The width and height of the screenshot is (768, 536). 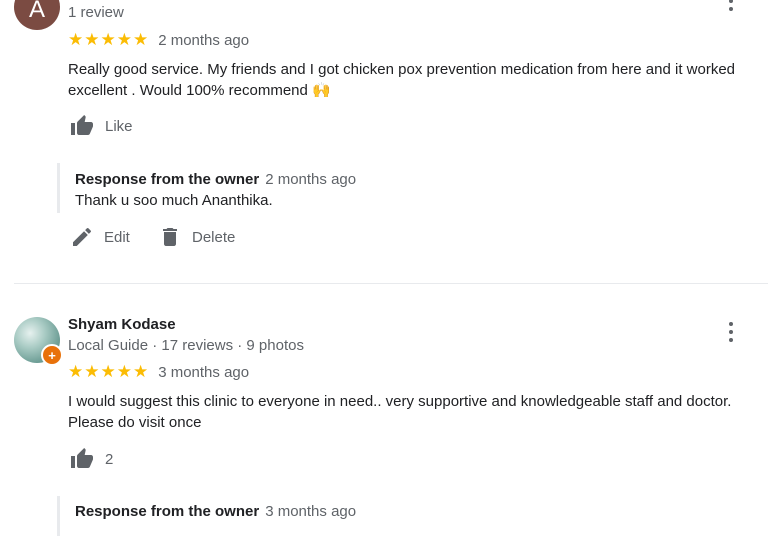 What do you see at coordinates (135, 422) in the screenshot?
I see `review-text-line: Please do visit once` at bounding box center [135, 422].